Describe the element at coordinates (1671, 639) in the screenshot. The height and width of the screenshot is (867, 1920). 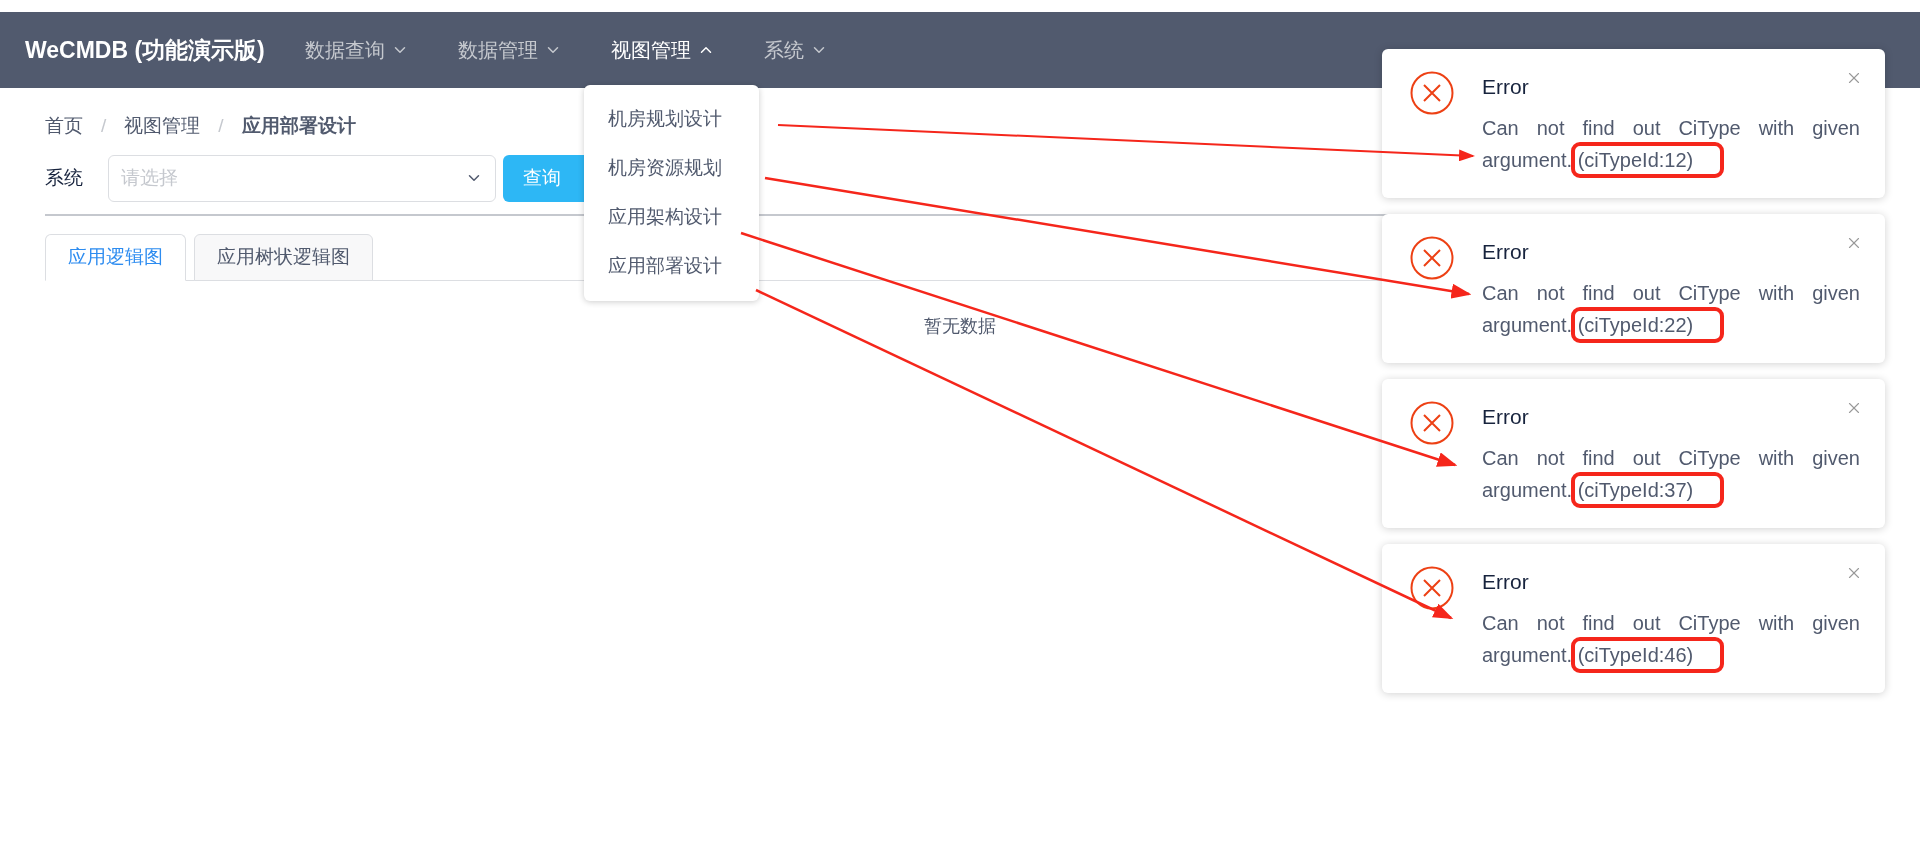
I see `notification-message: Can not find out CiType with given argument. (ciTypeId:46)` at that location.